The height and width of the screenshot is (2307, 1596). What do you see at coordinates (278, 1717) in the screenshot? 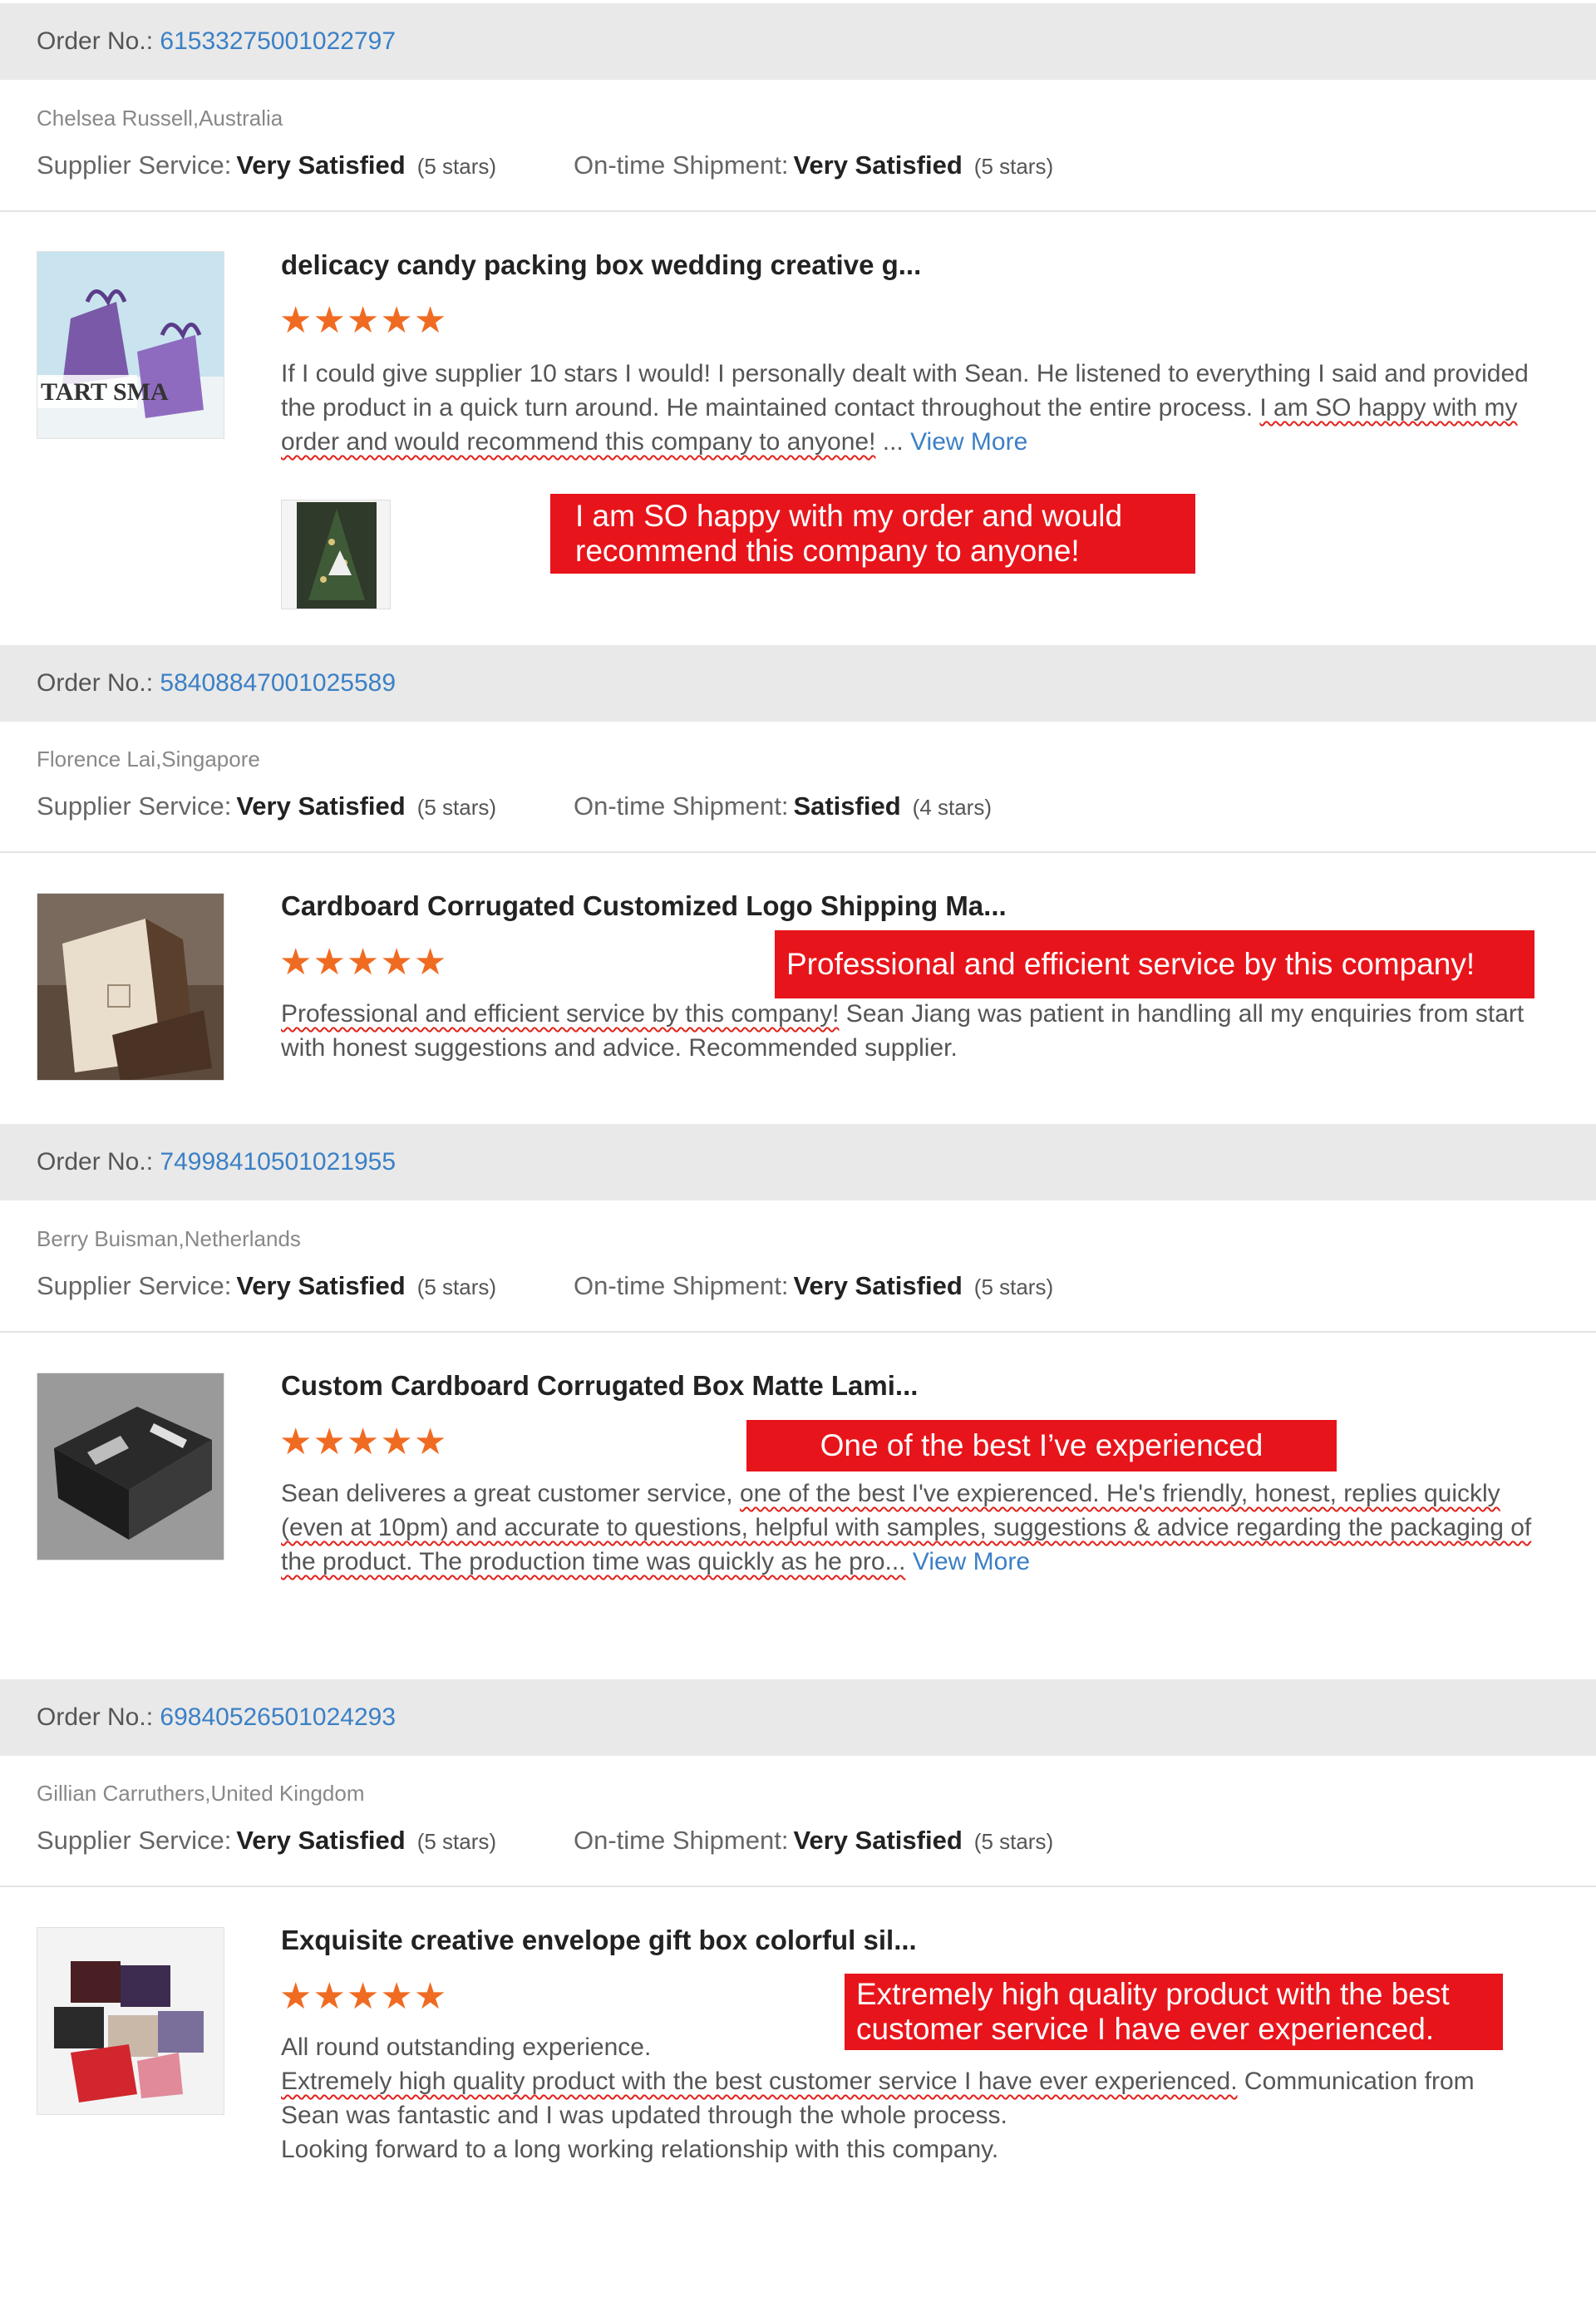
I see `order-number-link: 69840526501024293` at bounding box center [278, 1717].